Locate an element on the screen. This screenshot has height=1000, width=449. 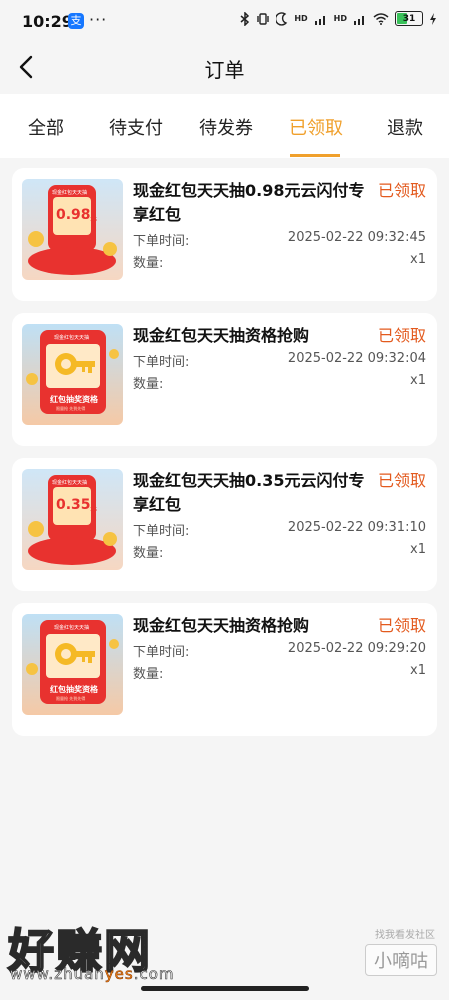
vibrate-icon is located at coordinates (263, 18).